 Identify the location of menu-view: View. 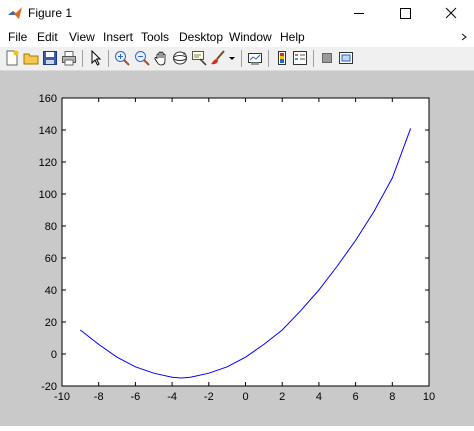
(82, 37).